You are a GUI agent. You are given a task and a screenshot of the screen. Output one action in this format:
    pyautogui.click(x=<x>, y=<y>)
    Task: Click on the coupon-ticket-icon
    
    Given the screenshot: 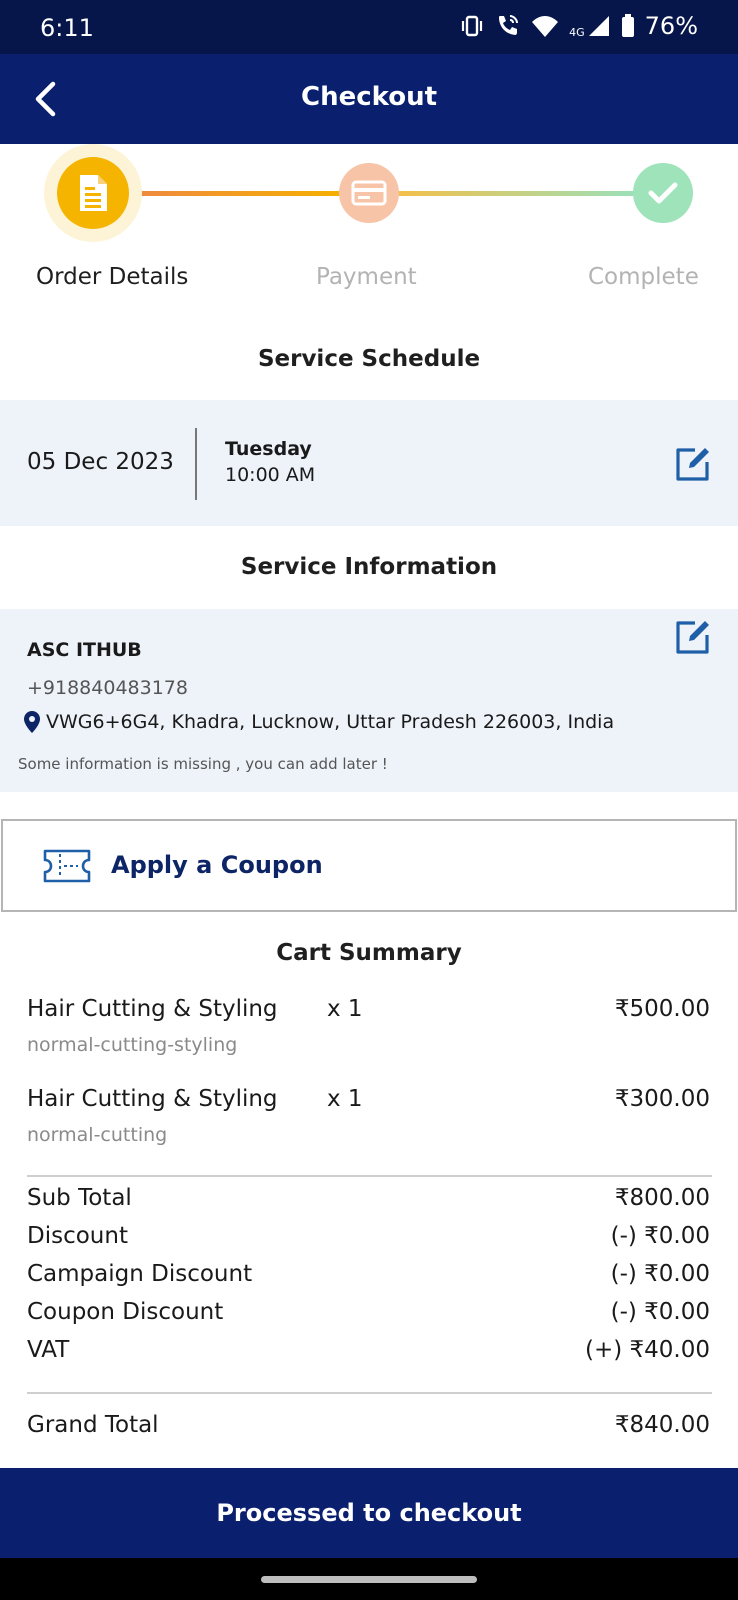 What is the action you would take?
    pyautogui.click(x=67, y=868)
    